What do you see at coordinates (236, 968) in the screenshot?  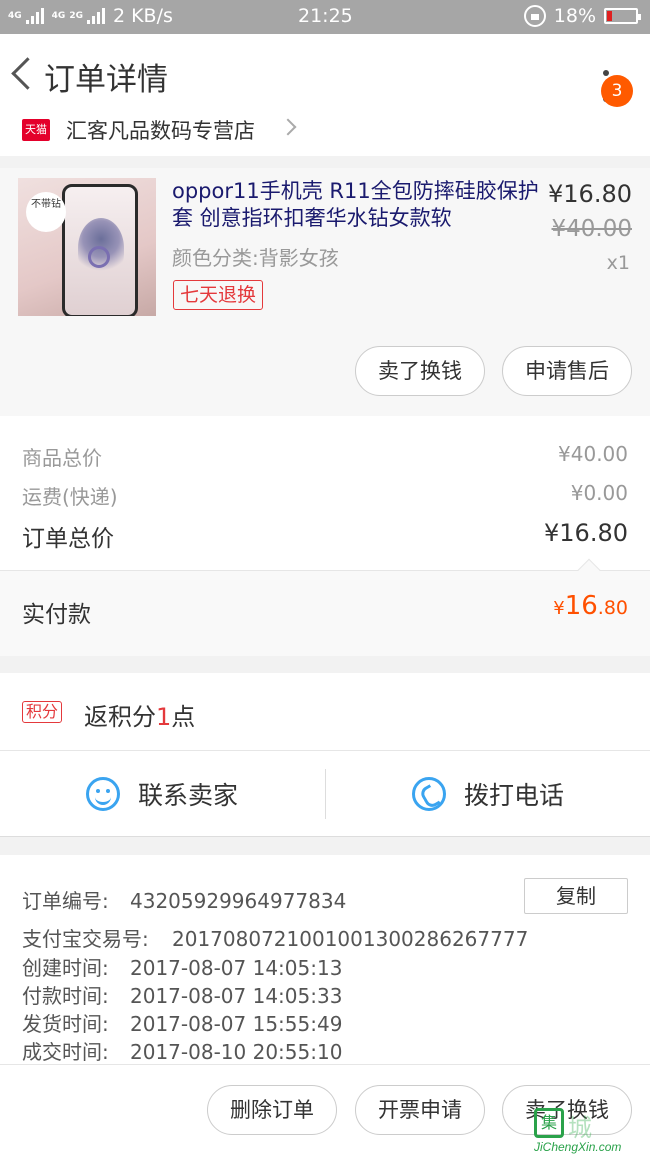 I see `created-time: 2017-08-07 14:05:13` at bounding box center [236, 968].